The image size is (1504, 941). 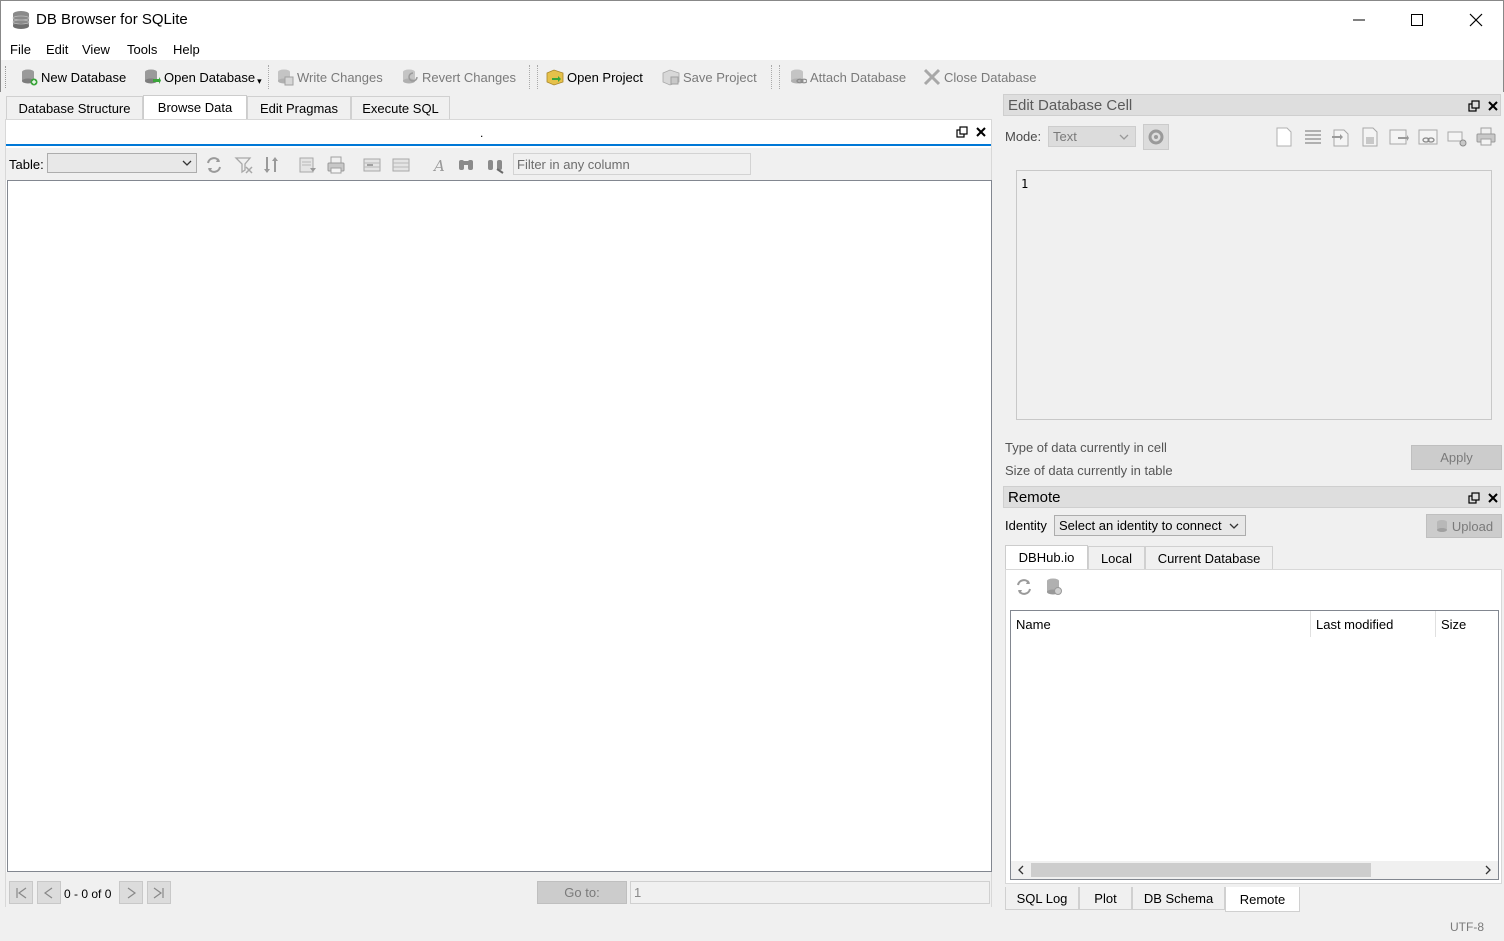 What do you see at coordinates (594, 77) in the screenshot?
I see `open-project-button: Open Project` at bounding box center [594, 77].